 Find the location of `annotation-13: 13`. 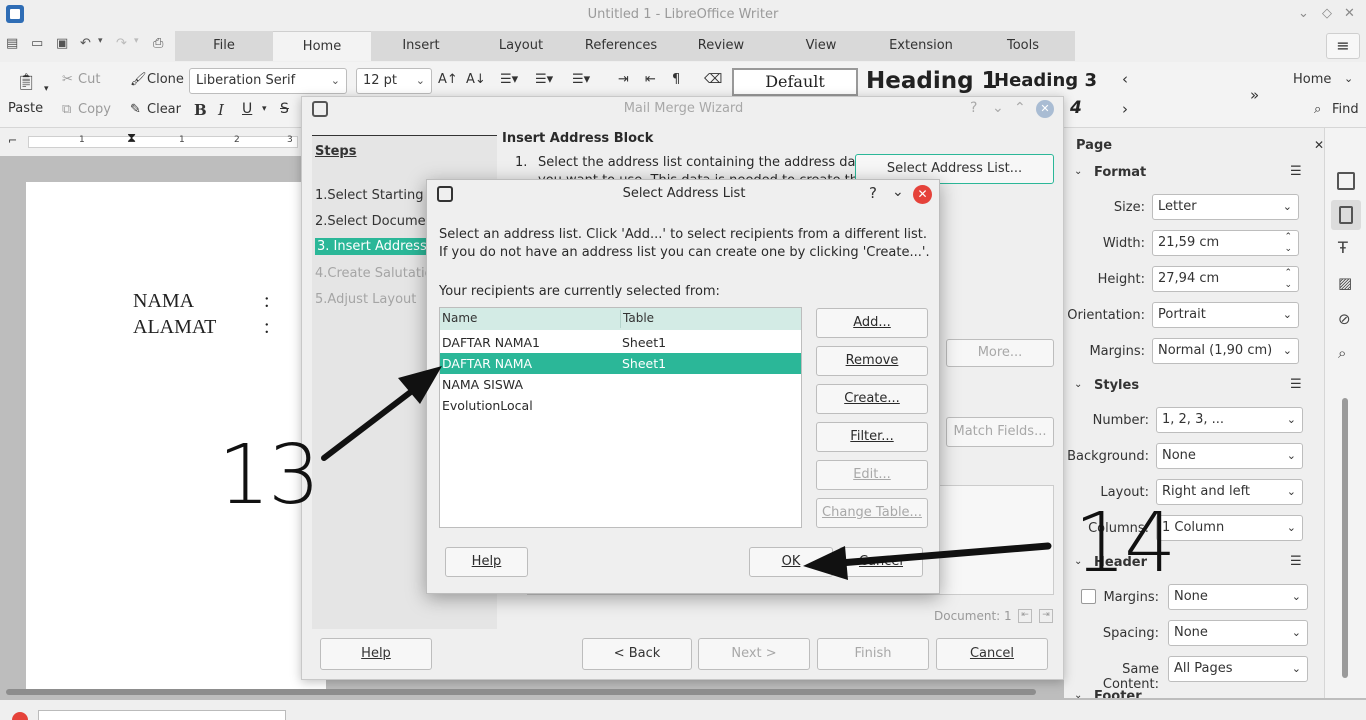

annotation-13: 13 is located at coordinates (269, 475).